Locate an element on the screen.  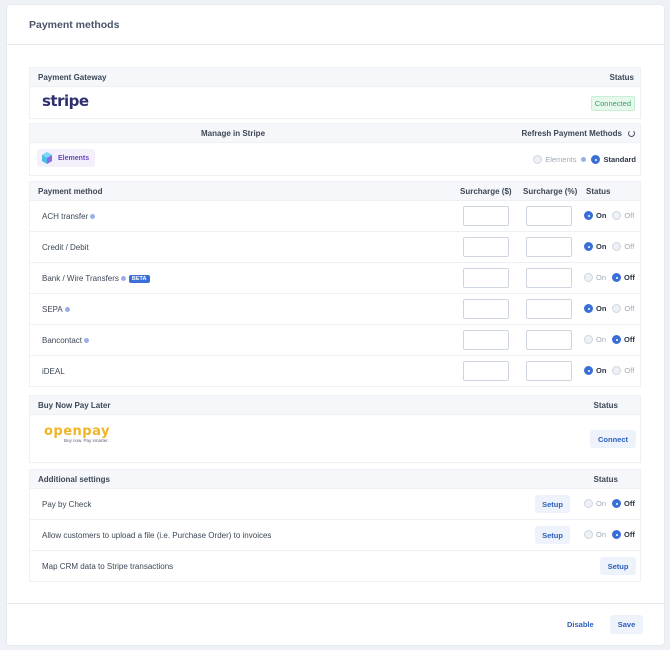
elements-cube-icon is located at coordinates (47, 158).